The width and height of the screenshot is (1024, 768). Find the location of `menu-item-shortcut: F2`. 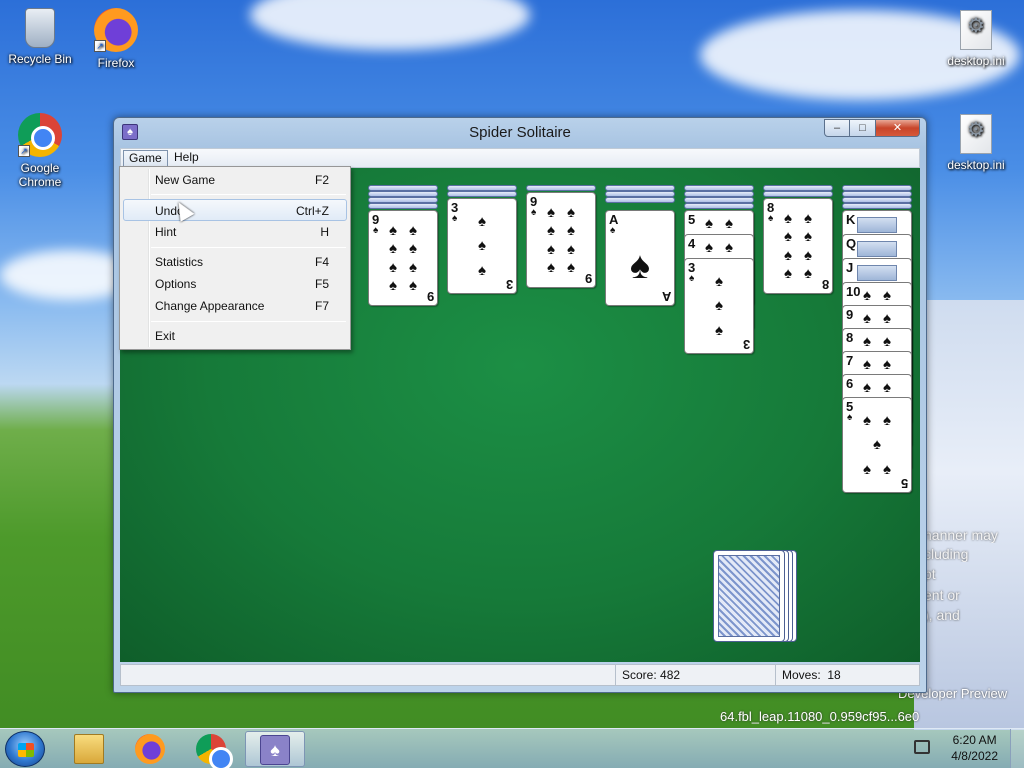

menu-item-shortcut: F2 is located at coordinates (321, 180).